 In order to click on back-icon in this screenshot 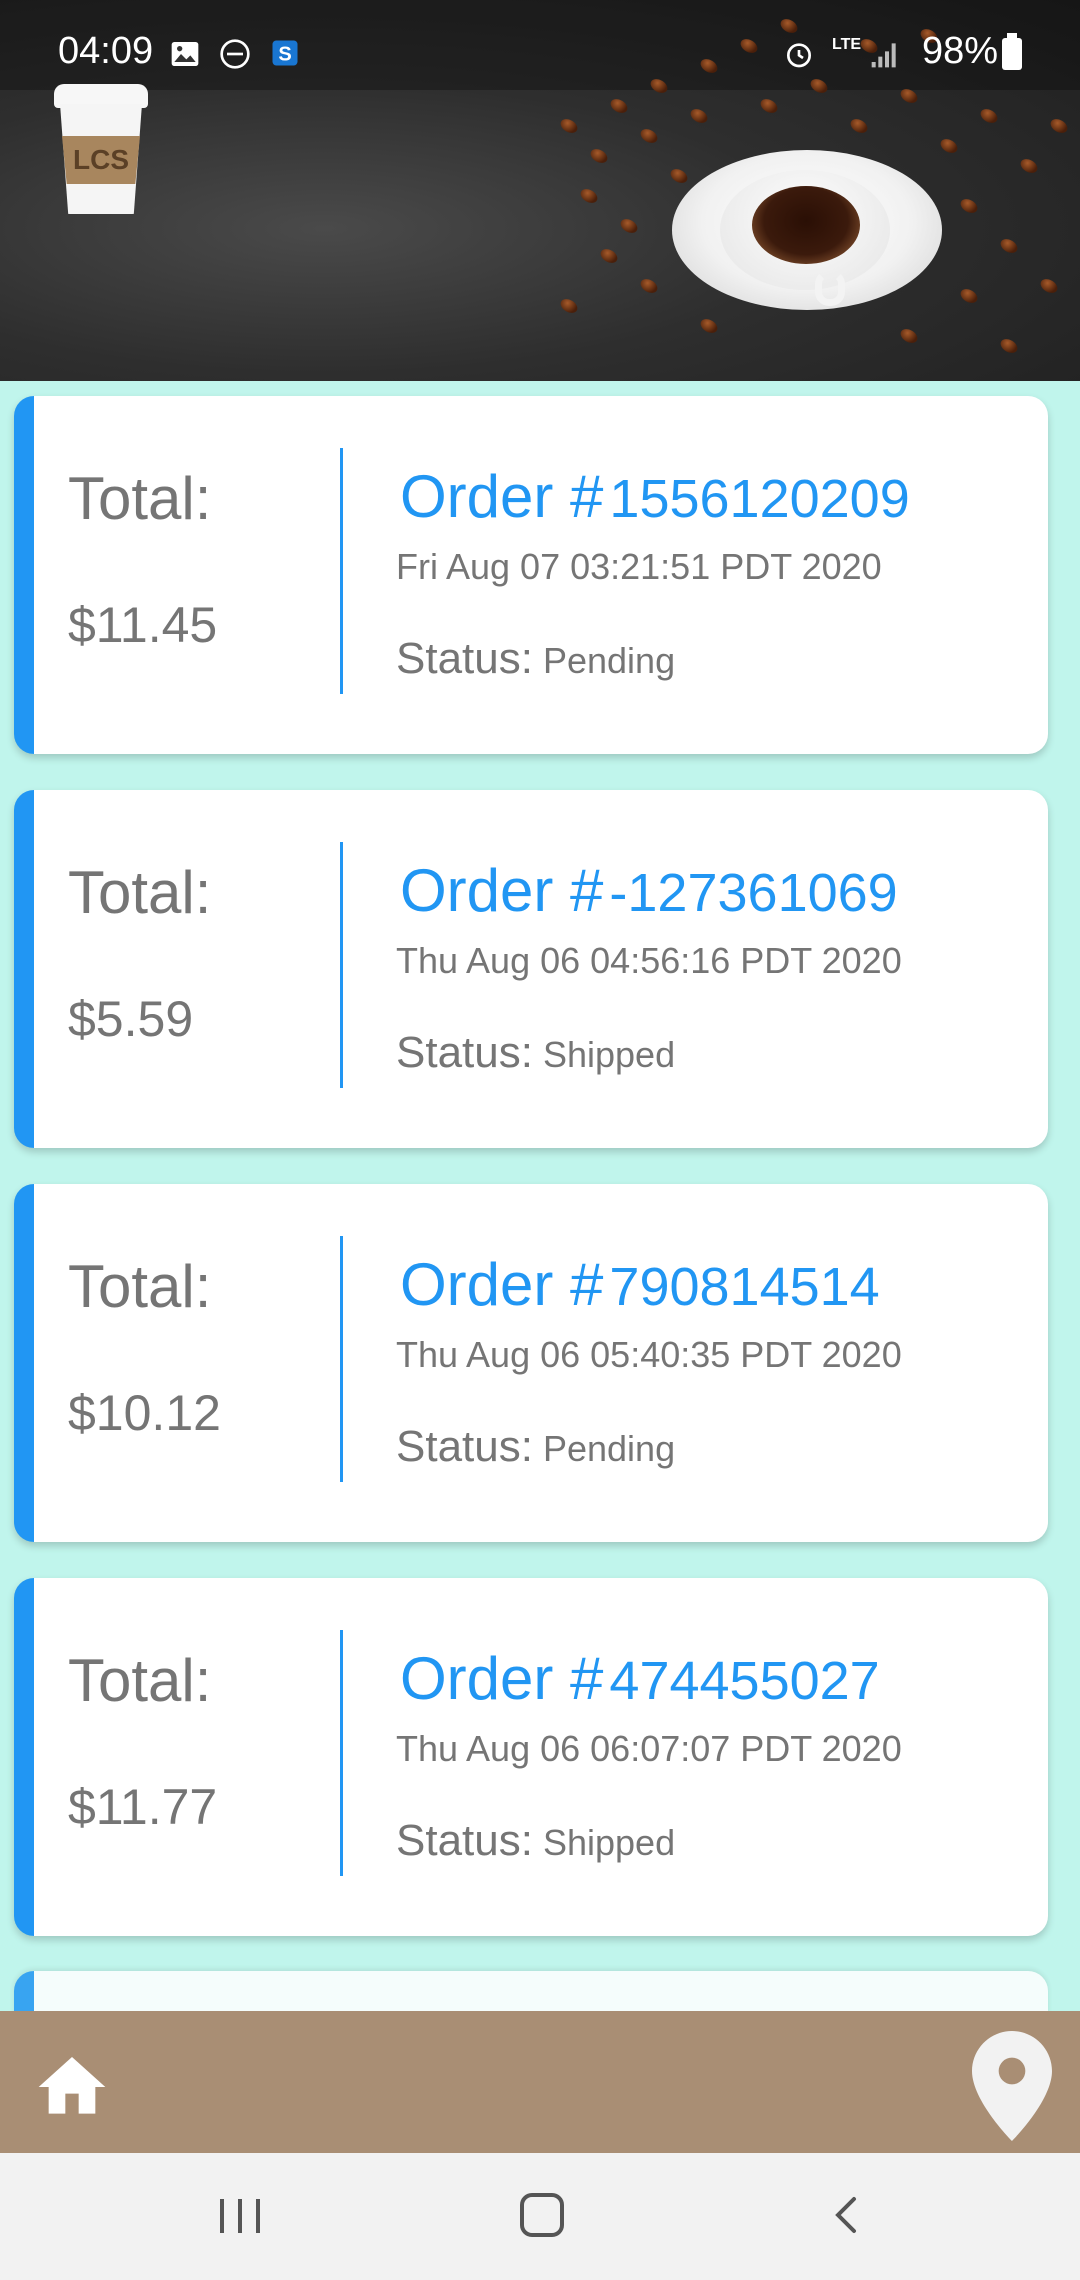, I will do `click(845, 2215)`.